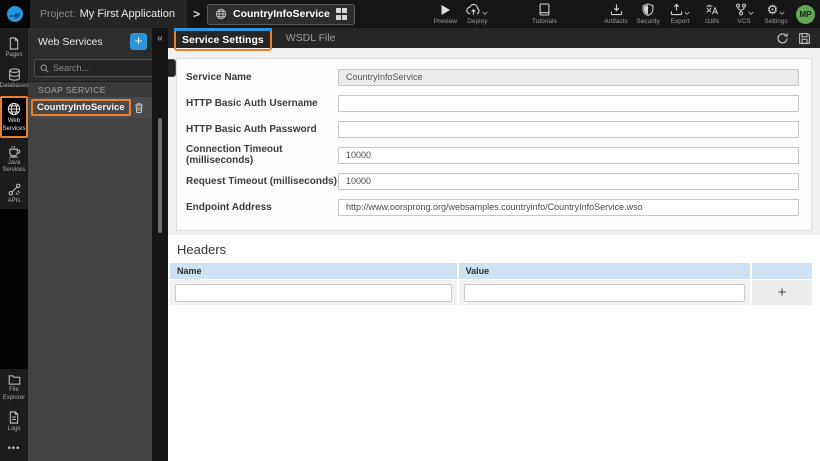 Image resolution: width=820 pixels, height=461 pixels. I want to click on headers-section-title: Headers, so click(494, 249).